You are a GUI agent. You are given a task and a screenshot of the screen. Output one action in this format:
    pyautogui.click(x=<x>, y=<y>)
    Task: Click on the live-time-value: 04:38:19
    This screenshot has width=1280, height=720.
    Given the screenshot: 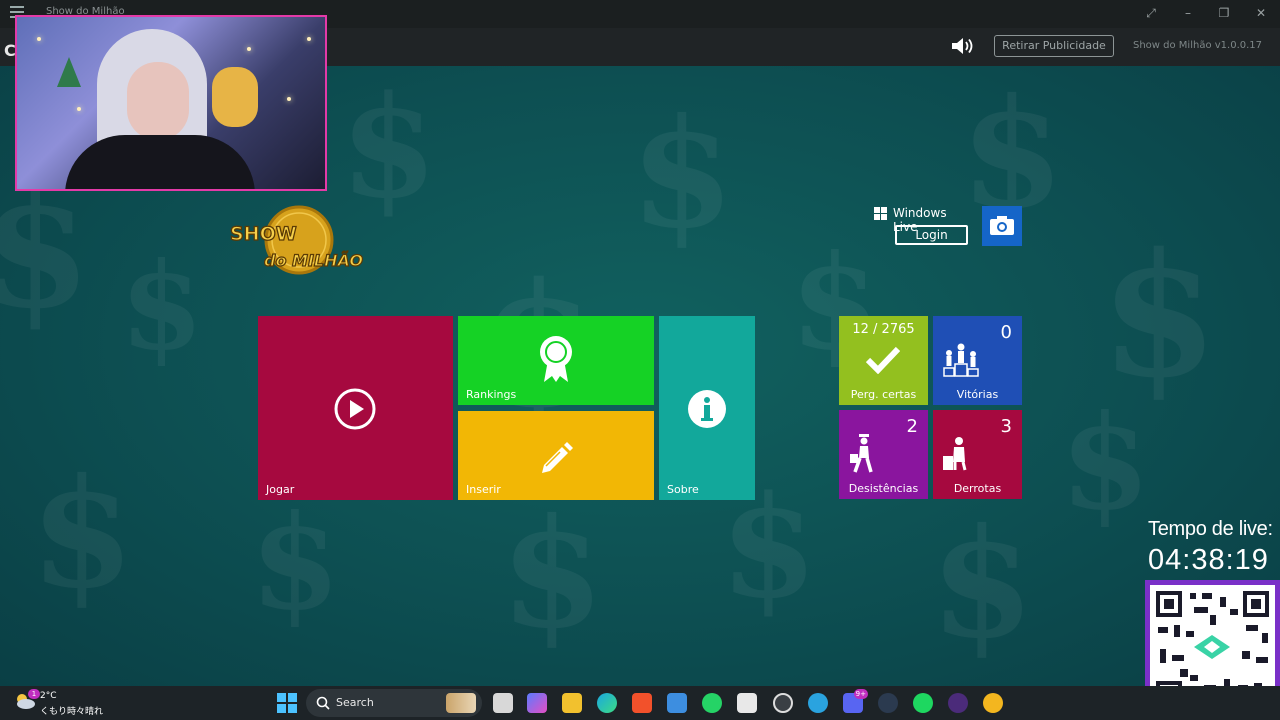 What is the action you would take?
    pyautogui.click(x=1208, y=560)
    